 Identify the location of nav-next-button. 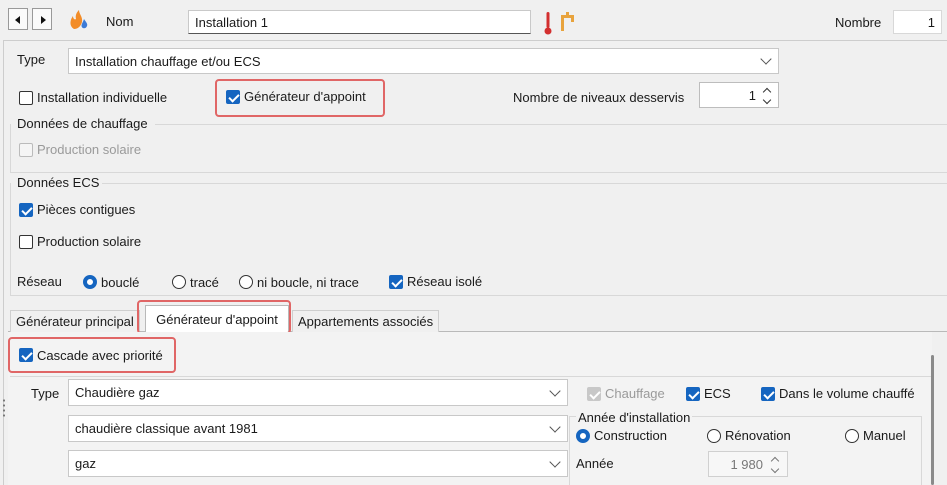
(42, 19).